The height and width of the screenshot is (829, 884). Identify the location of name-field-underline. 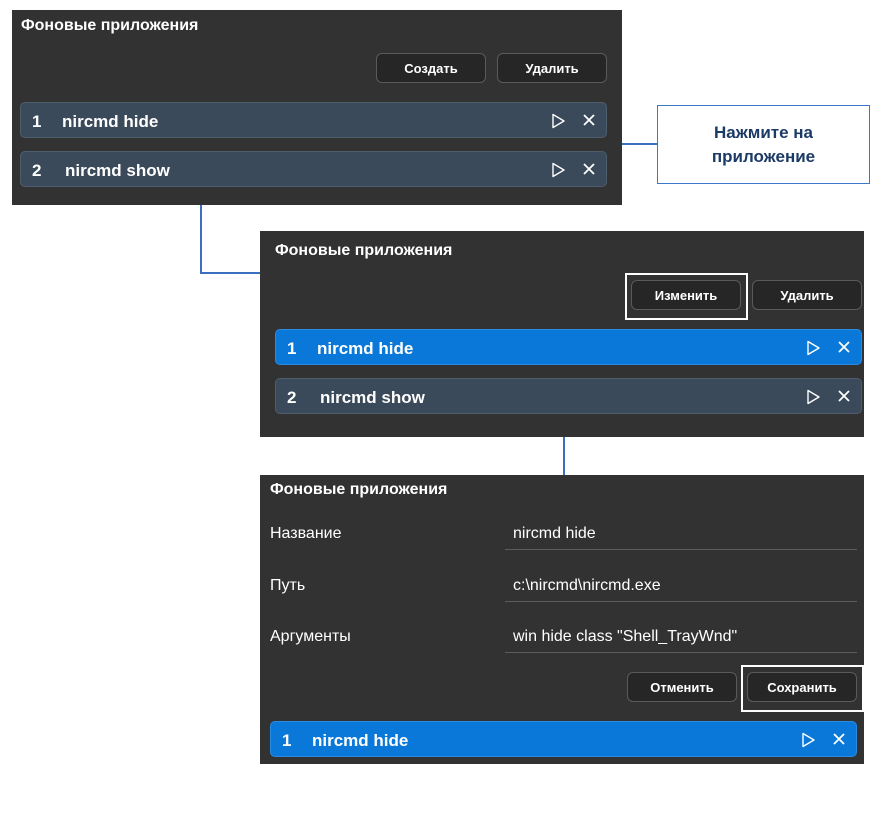
(681, 549).